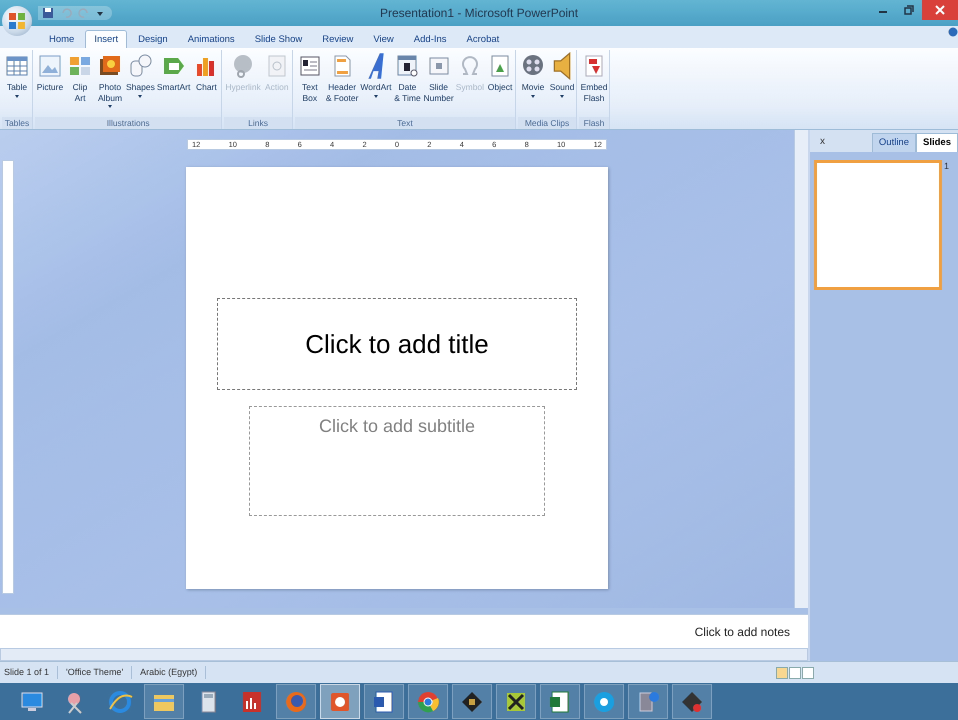  What do you see at coordinates (479, 13) in the screenshot?
I see `window-title: Presentation1 - Microsoft PowerPoint` at bounding box center [479, 13].